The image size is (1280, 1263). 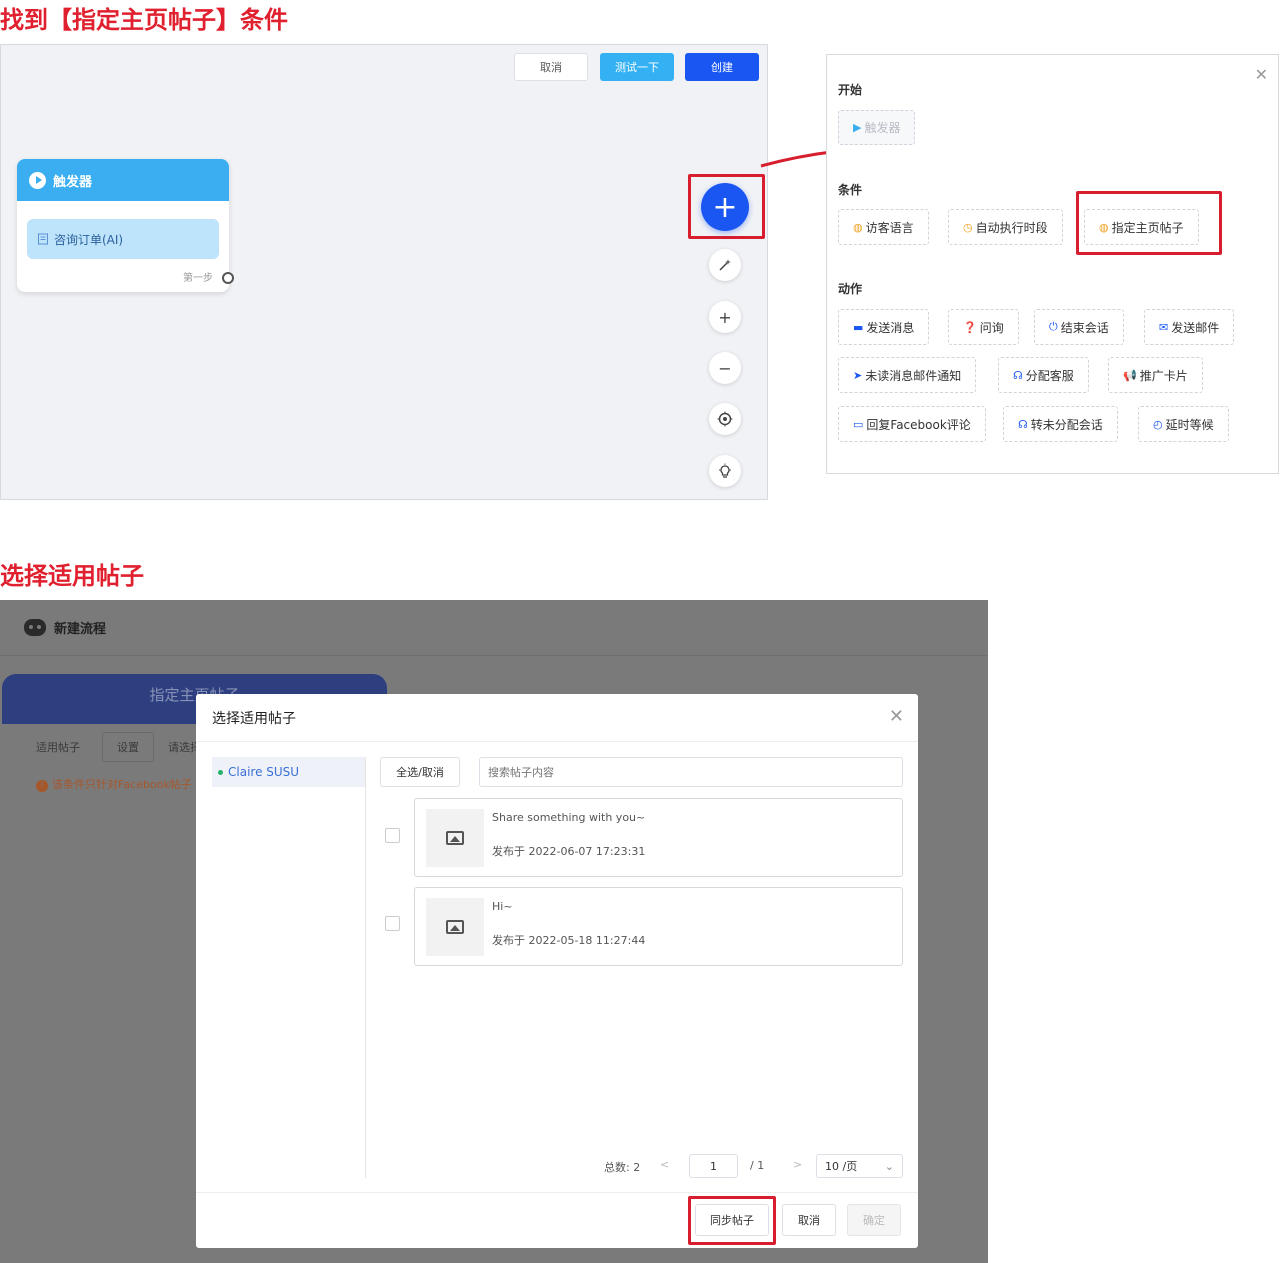 What do you see at coordinates (907, 375) in the screenshot?
I see `chip-unread-email-notify: ➤ 未读消息邮件通知` at bounding box center [907, 375].